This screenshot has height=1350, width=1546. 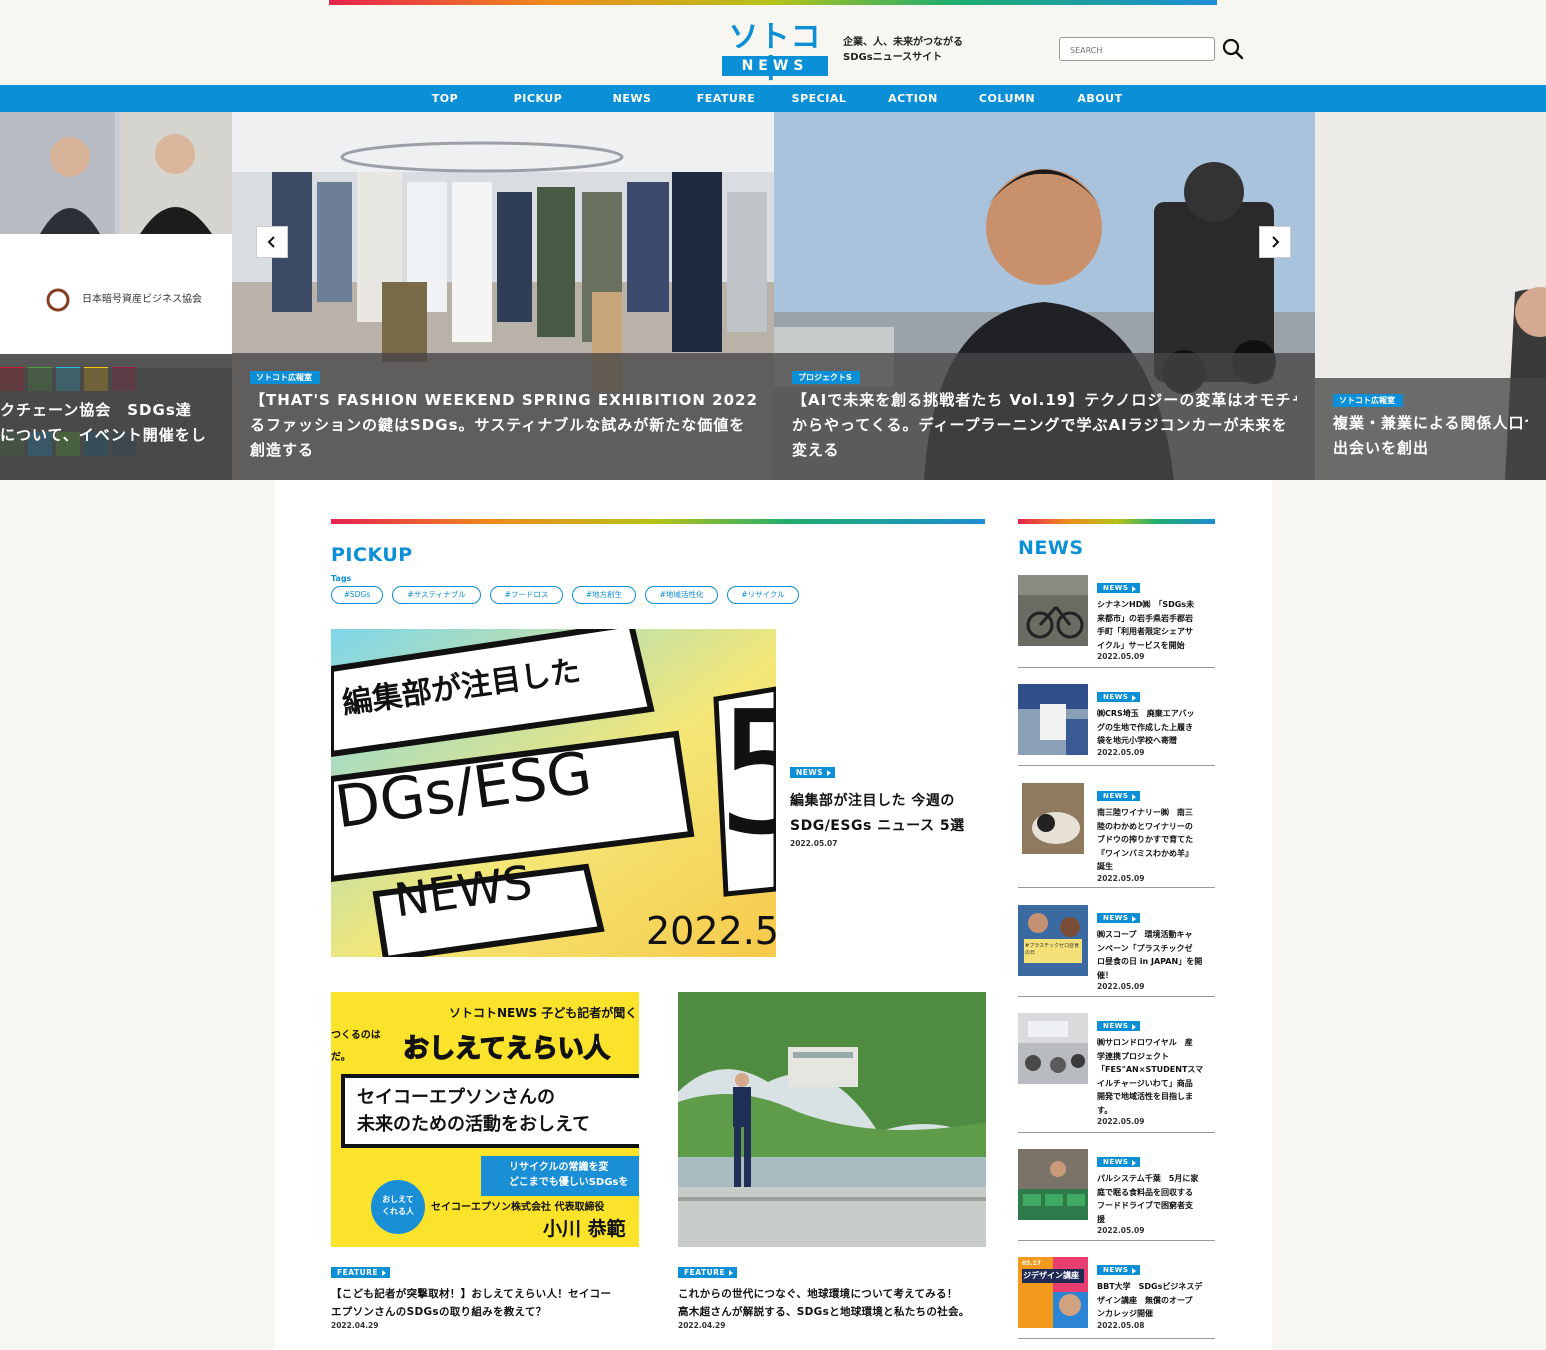 What do you see at coordinates (436, 595) in the screenshot?
I see `tag-sustainable: #サスティナブル` at bounding box center [436, 595].